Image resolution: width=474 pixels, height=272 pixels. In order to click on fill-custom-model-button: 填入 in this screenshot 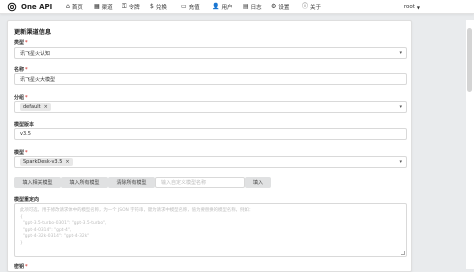, I will do `click(258, 182)`.